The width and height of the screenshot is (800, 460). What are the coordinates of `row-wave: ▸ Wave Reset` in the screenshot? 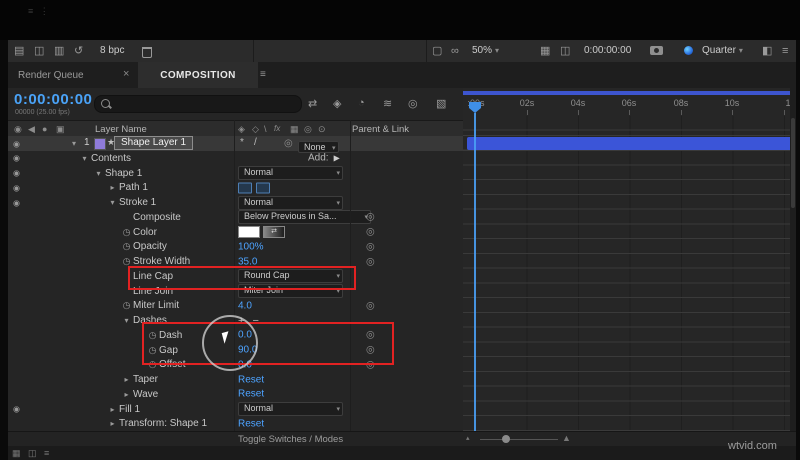 It's located at (235, 394).